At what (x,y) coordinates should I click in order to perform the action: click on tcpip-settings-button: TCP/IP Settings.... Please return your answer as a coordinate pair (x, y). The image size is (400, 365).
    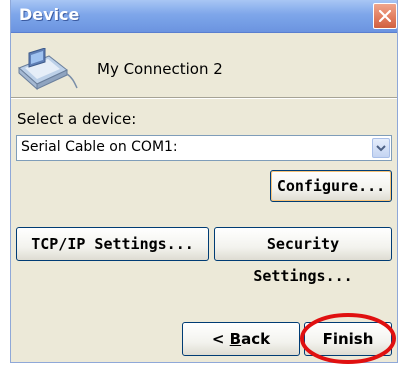
    Looking at the image, I should click on (112, 244).